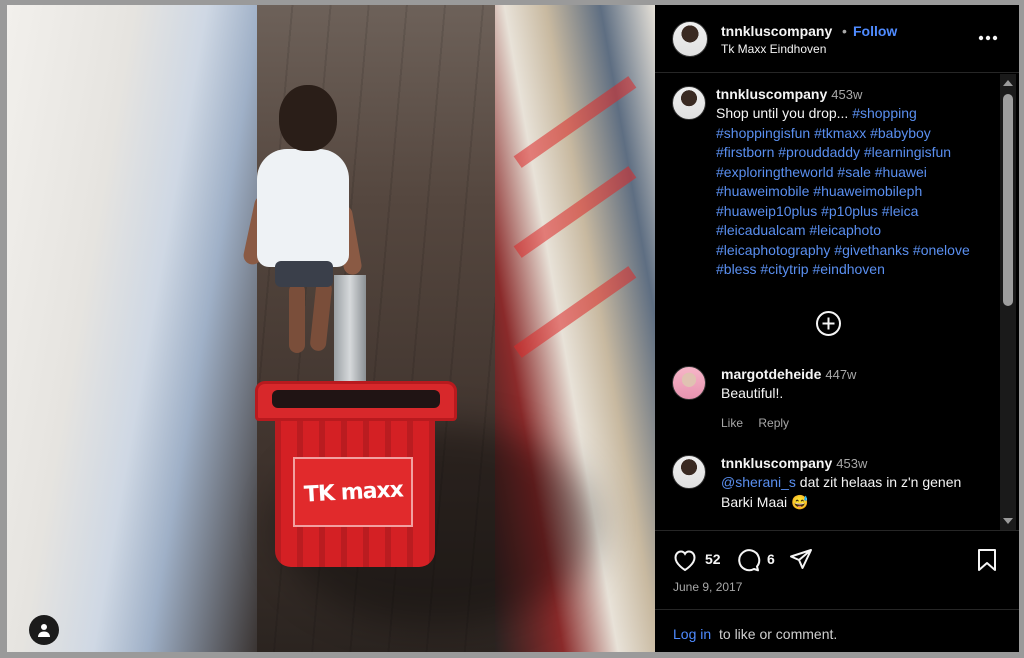  I want to click on author-avatar, so click(690, 39).